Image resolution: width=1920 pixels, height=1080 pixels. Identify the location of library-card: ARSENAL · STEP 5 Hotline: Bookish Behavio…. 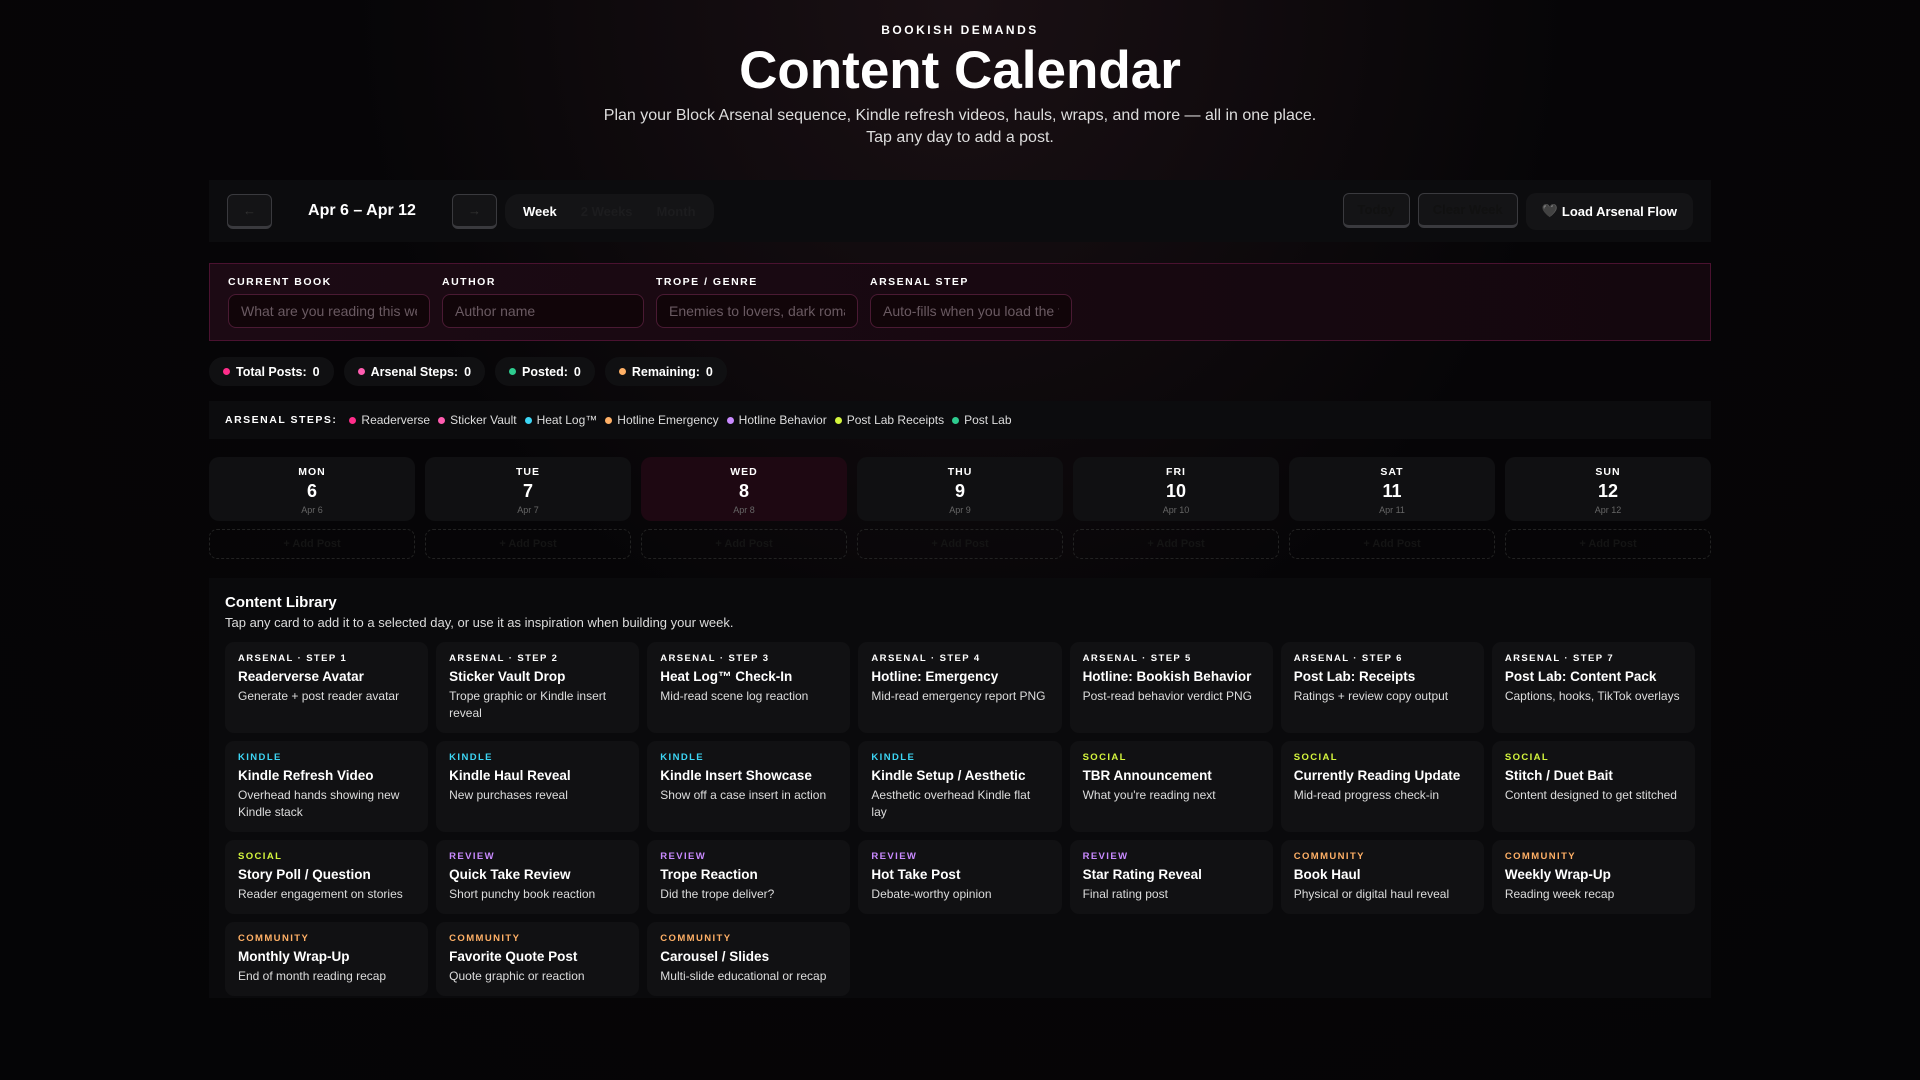
(1171, 687).